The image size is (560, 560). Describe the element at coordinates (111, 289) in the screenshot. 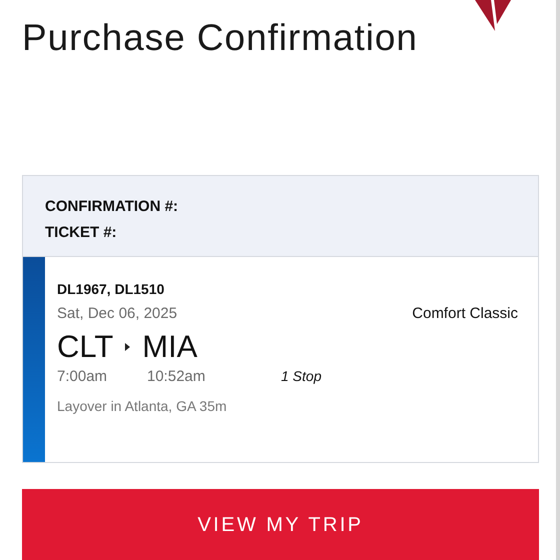

I see `flight-numbers: DL1967, DL1510` at that location.